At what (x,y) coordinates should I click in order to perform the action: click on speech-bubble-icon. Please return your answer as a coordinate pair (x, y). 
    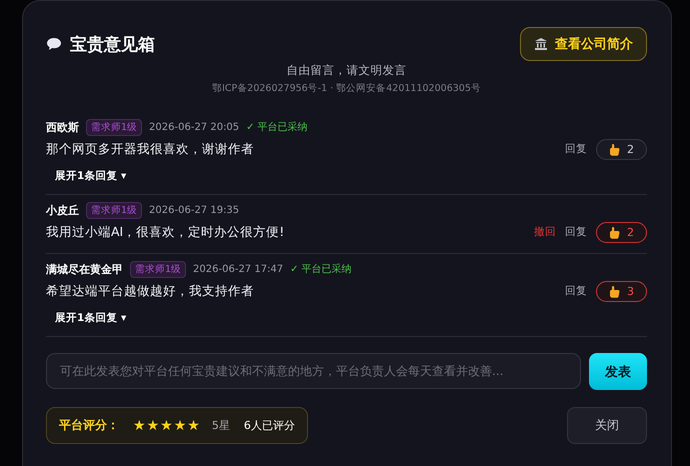
    Looking at the image, I should click on (54, 44).